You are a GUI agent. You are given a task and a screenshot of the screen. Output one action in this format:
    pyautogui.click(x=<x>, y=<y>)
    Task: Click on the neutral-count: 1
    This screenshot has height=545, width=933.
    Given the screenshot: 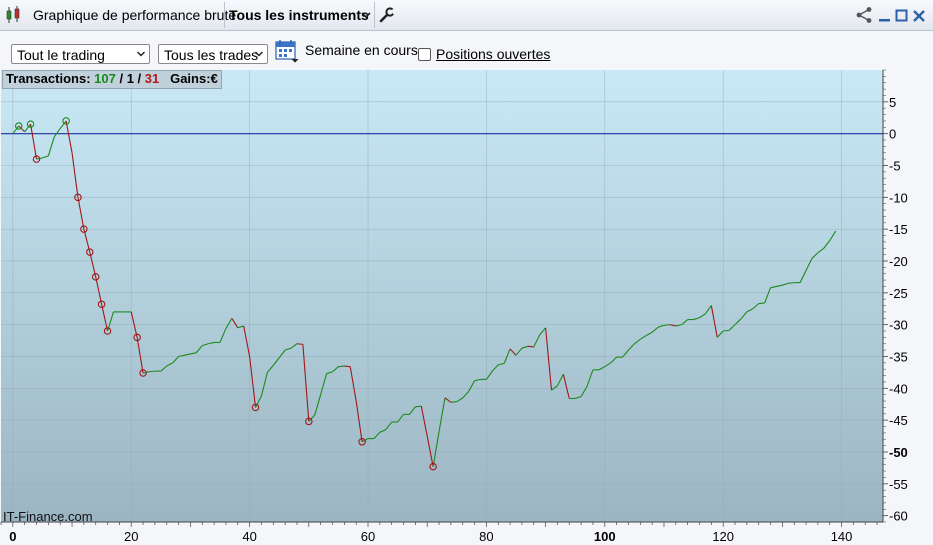 What is the action you would take?
    pyautogui.click(x=130, y=78)
    